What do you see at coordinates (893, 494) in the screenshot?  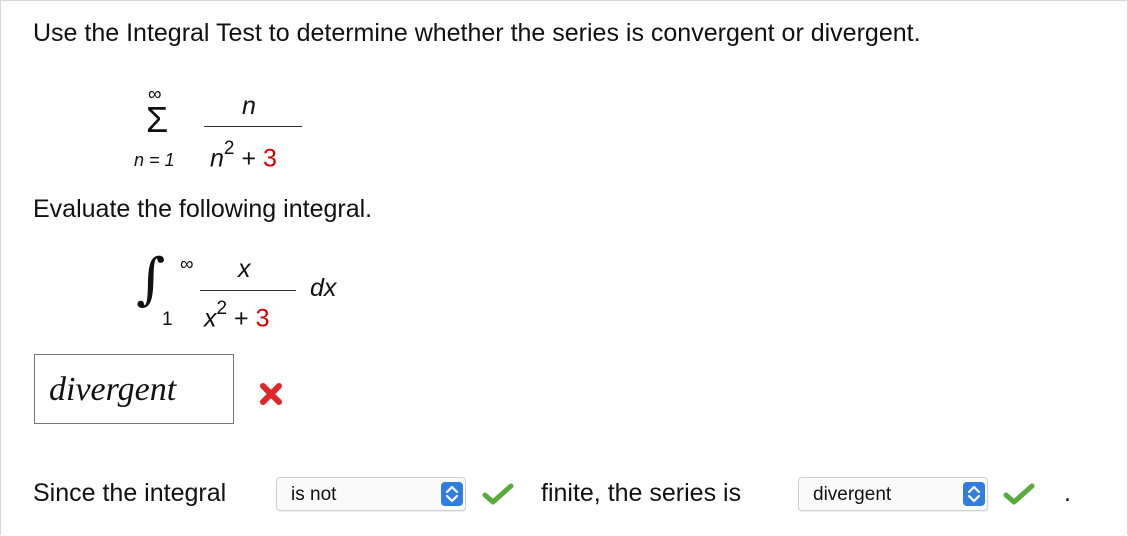 I see `series-convergence-select: divergent` at bounding box center [893, 494].